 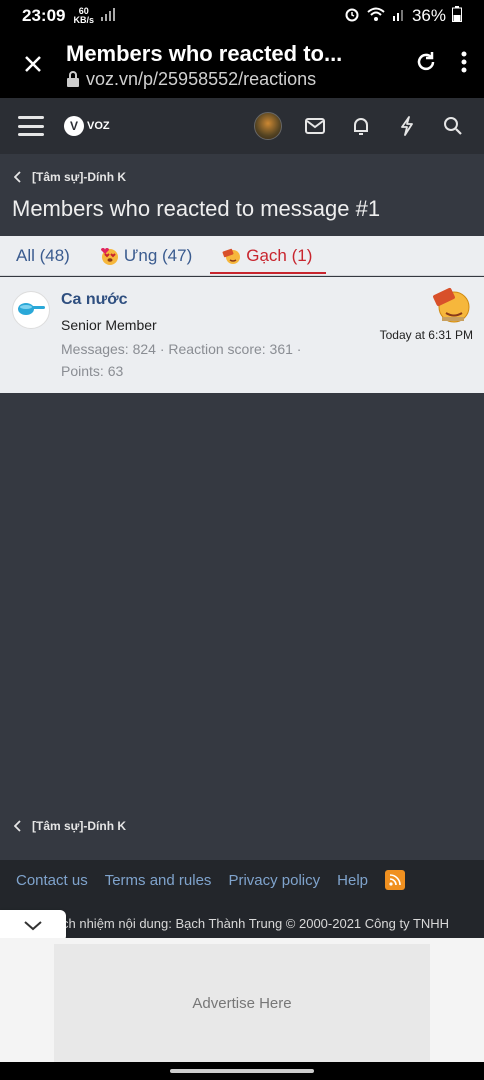 I want to click on logo-mark-icon: V, so click(x=74, y=126).